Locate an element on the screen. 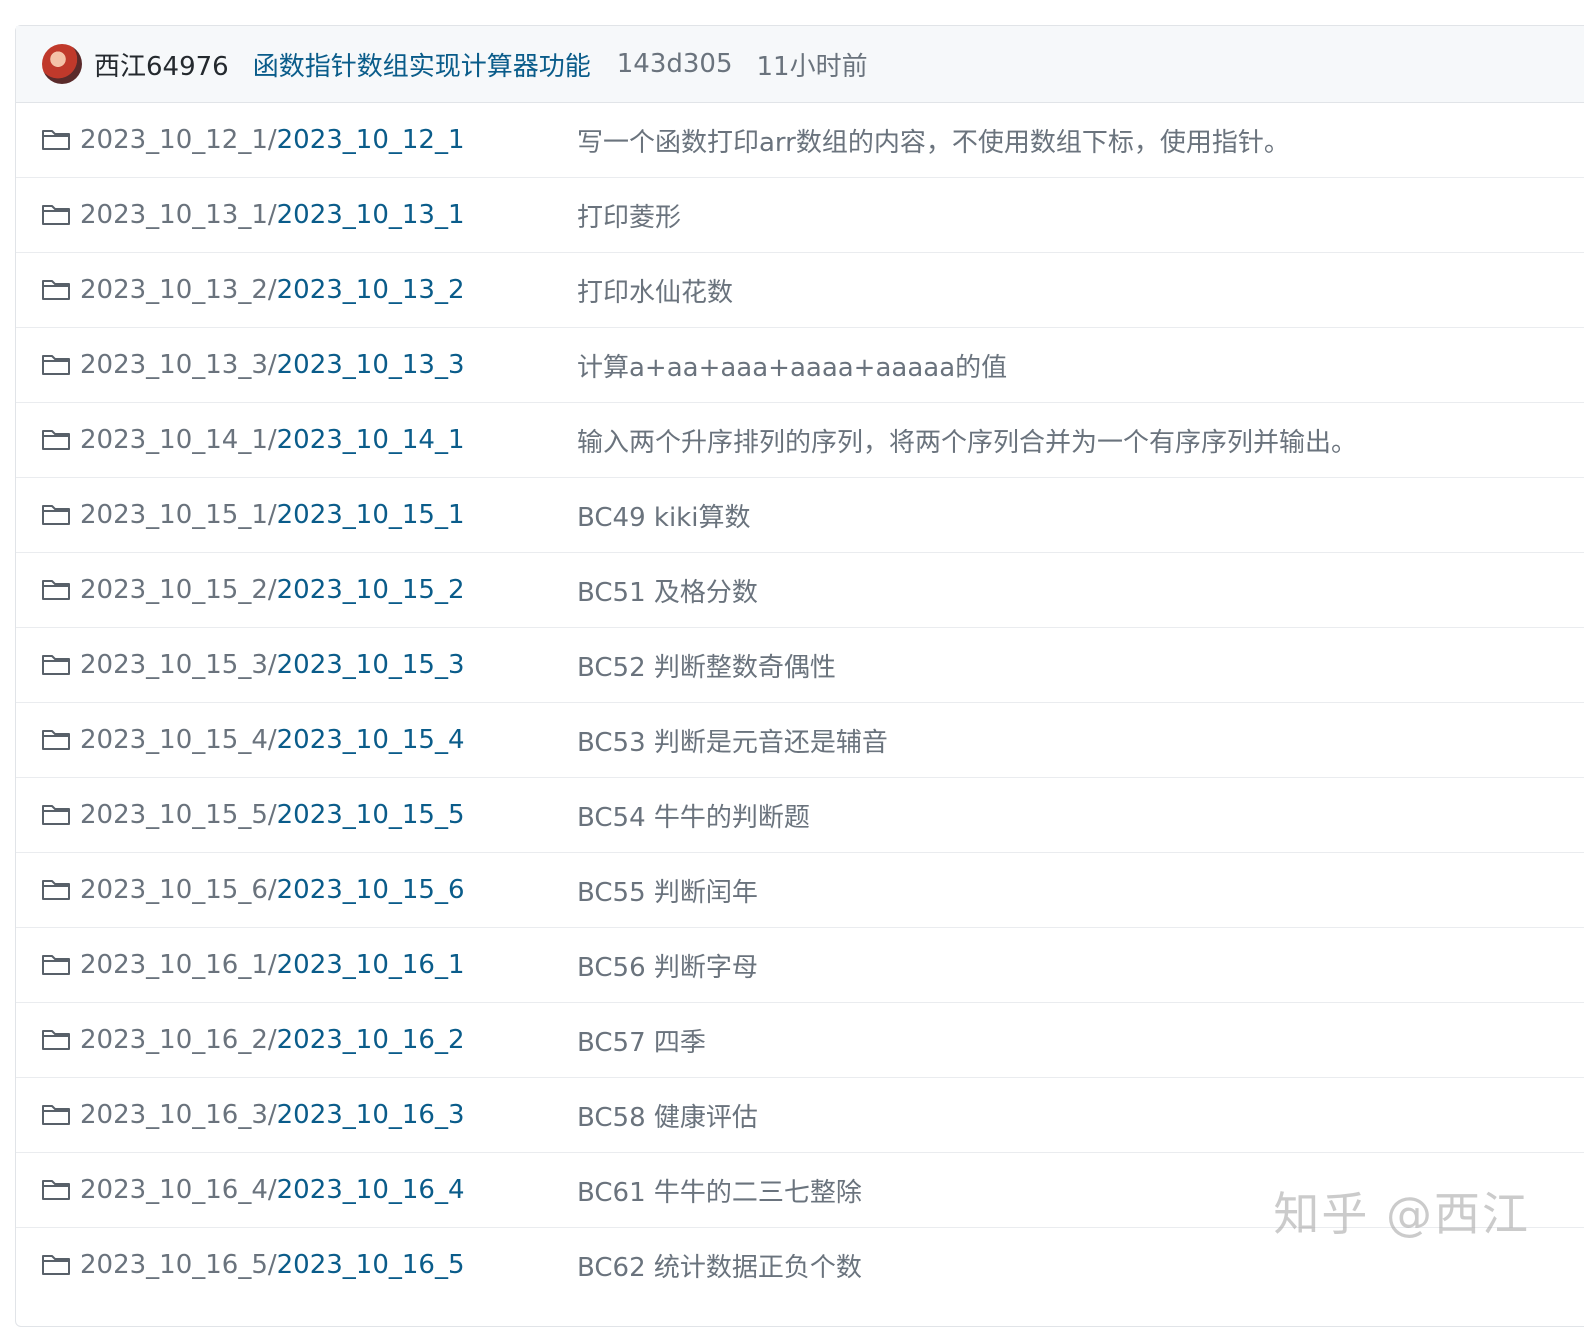 The width and height of the screenshot is (1584, 1327). file-path: 2023_10_15_5/2023_10_15_5 is located at coordinates (272, 815).